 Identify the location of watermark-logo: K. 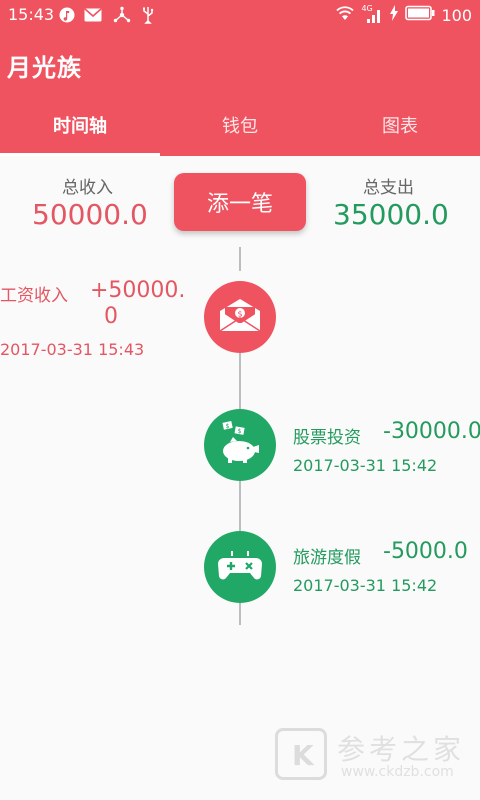
(301, 754).